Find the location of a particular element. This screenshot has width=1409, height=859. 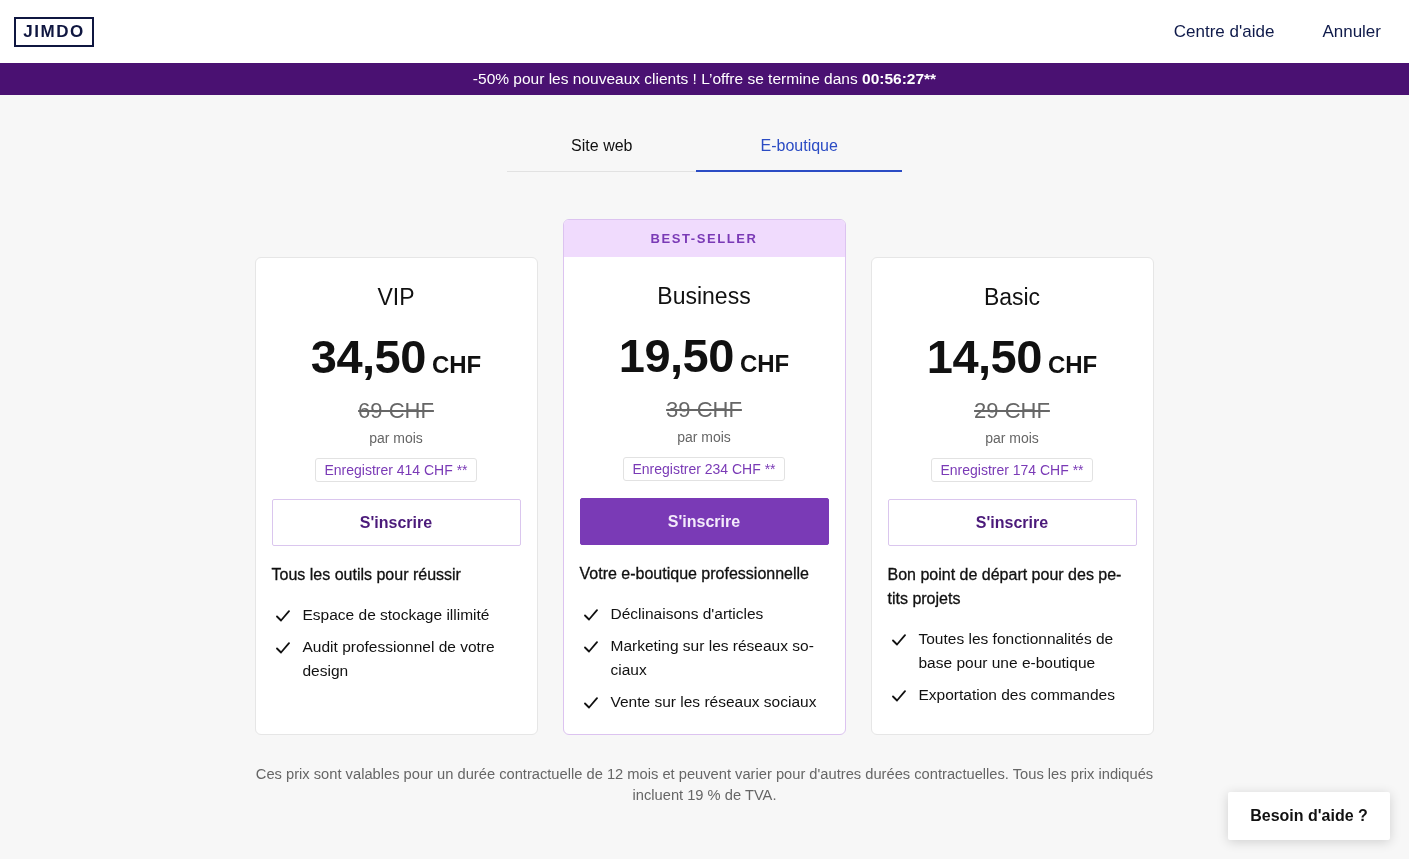

plan-price: 19,50 is located at coordinates (676, 356).